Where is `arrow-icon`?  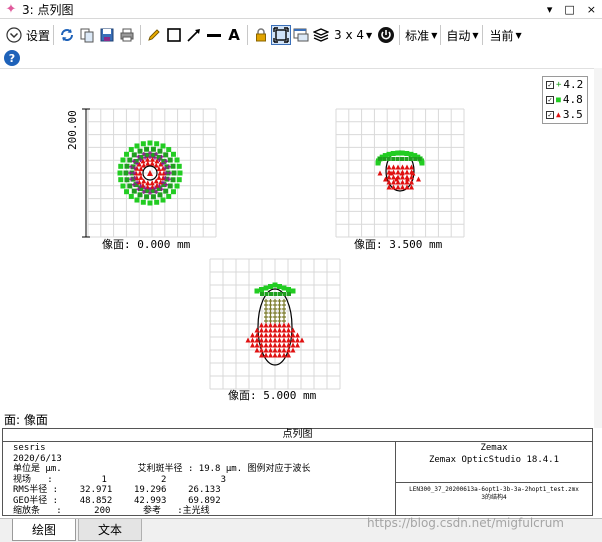
arrow-icon is located at coordinates (194, 35).